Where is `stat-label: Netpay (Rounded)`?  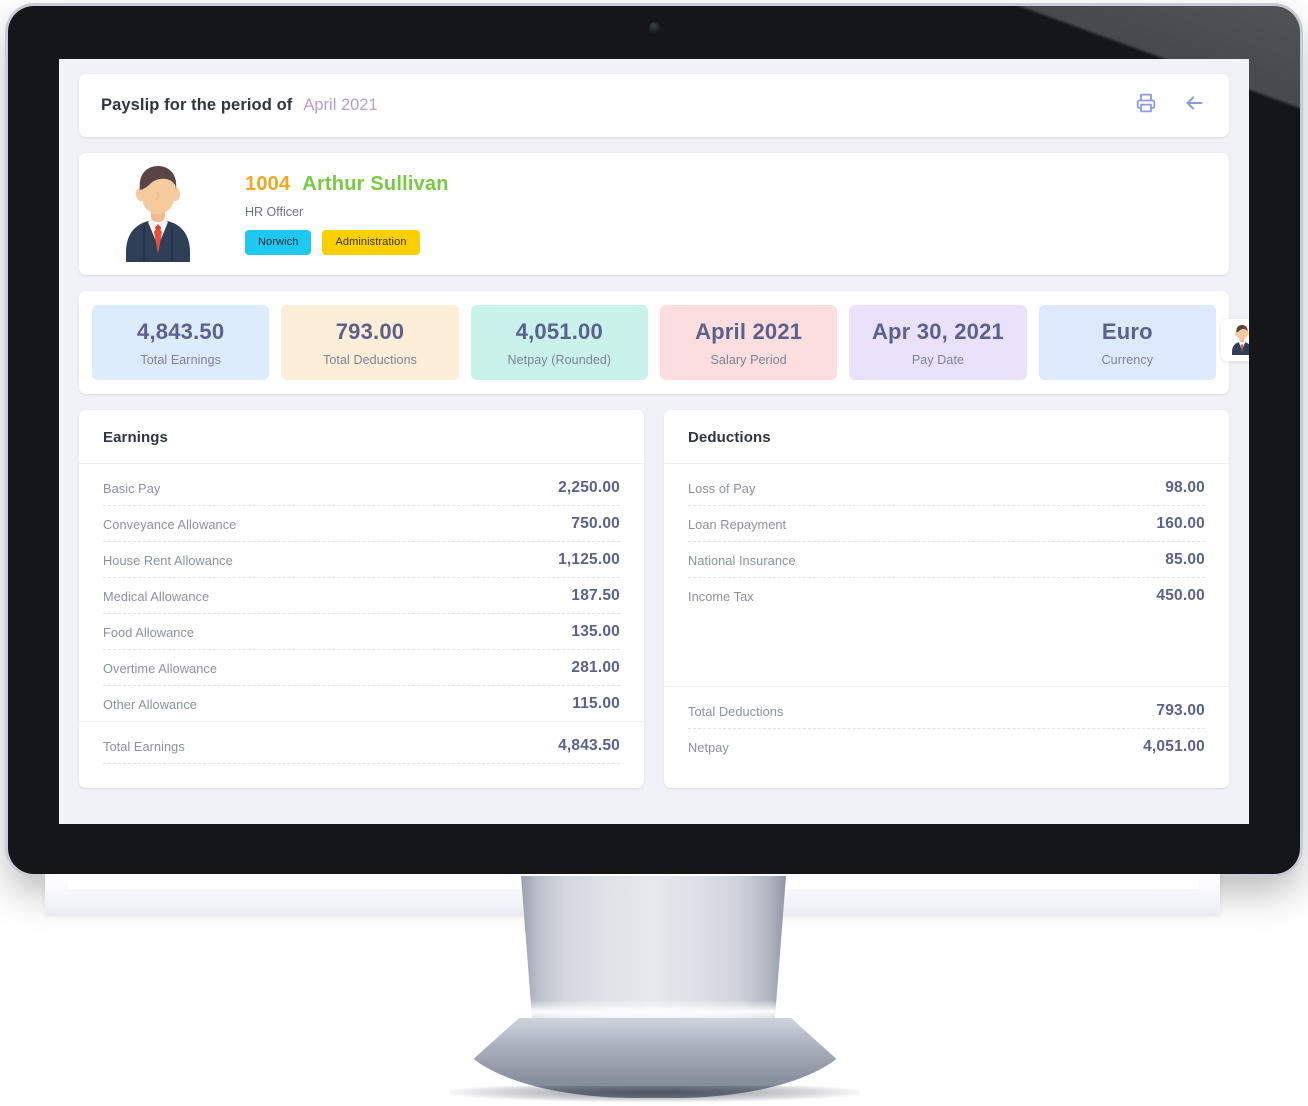
stat-label: Netpay (Rounded) is located at coordinates (559, 360).